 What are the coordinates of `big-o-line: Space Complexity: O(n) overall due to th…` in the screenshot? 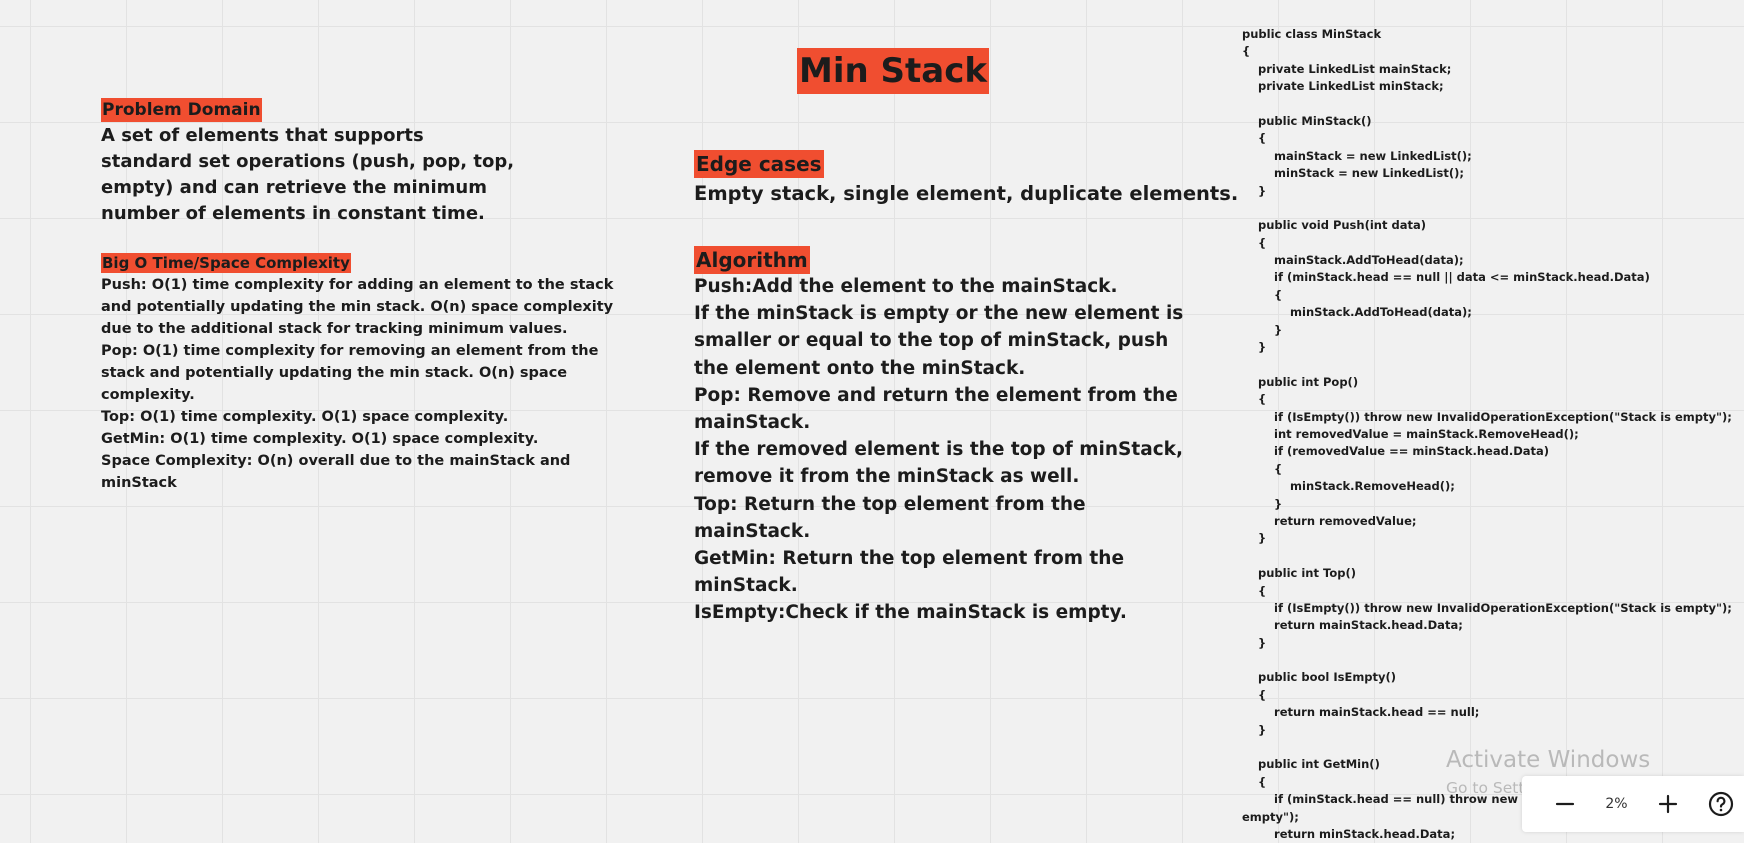 It's located at (336, 472).